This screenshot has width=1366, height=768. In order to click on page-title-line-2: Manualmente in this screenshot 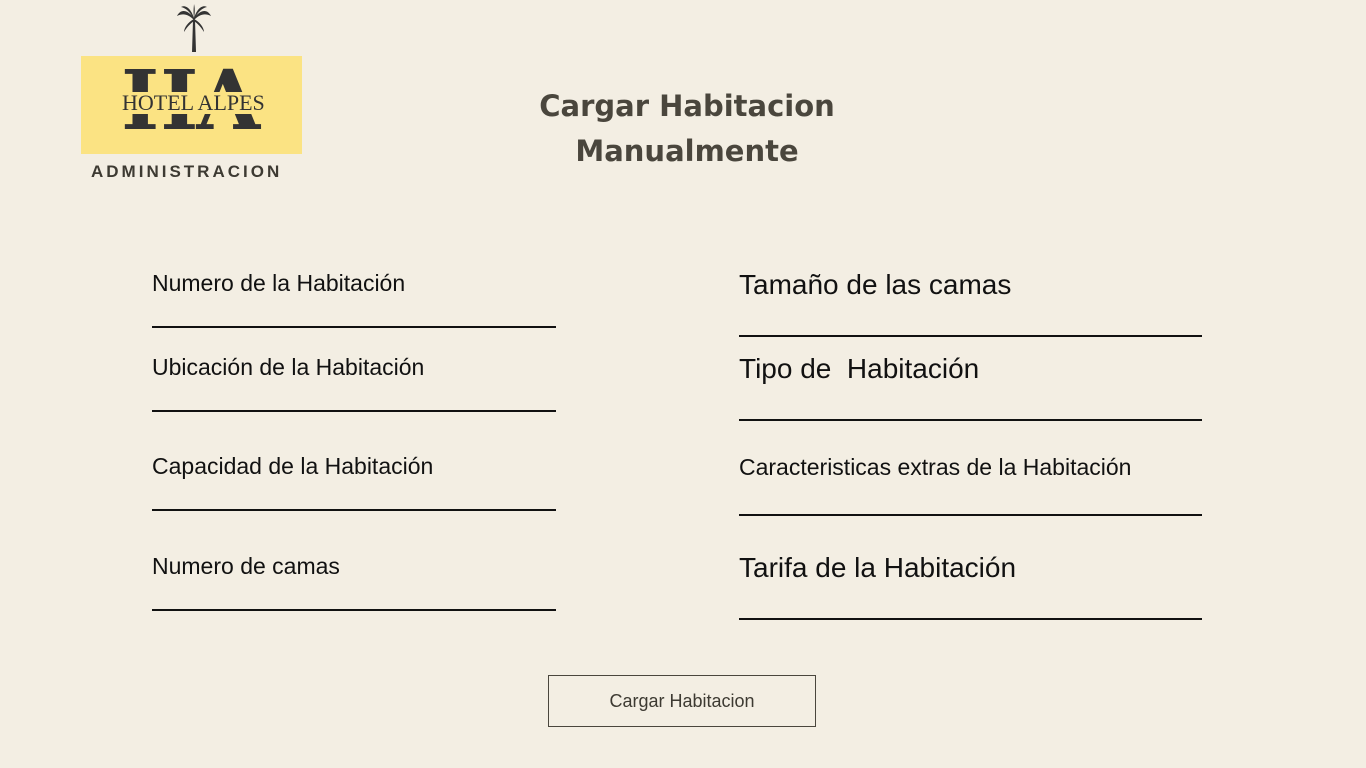, I will do `click(687, 151)`.